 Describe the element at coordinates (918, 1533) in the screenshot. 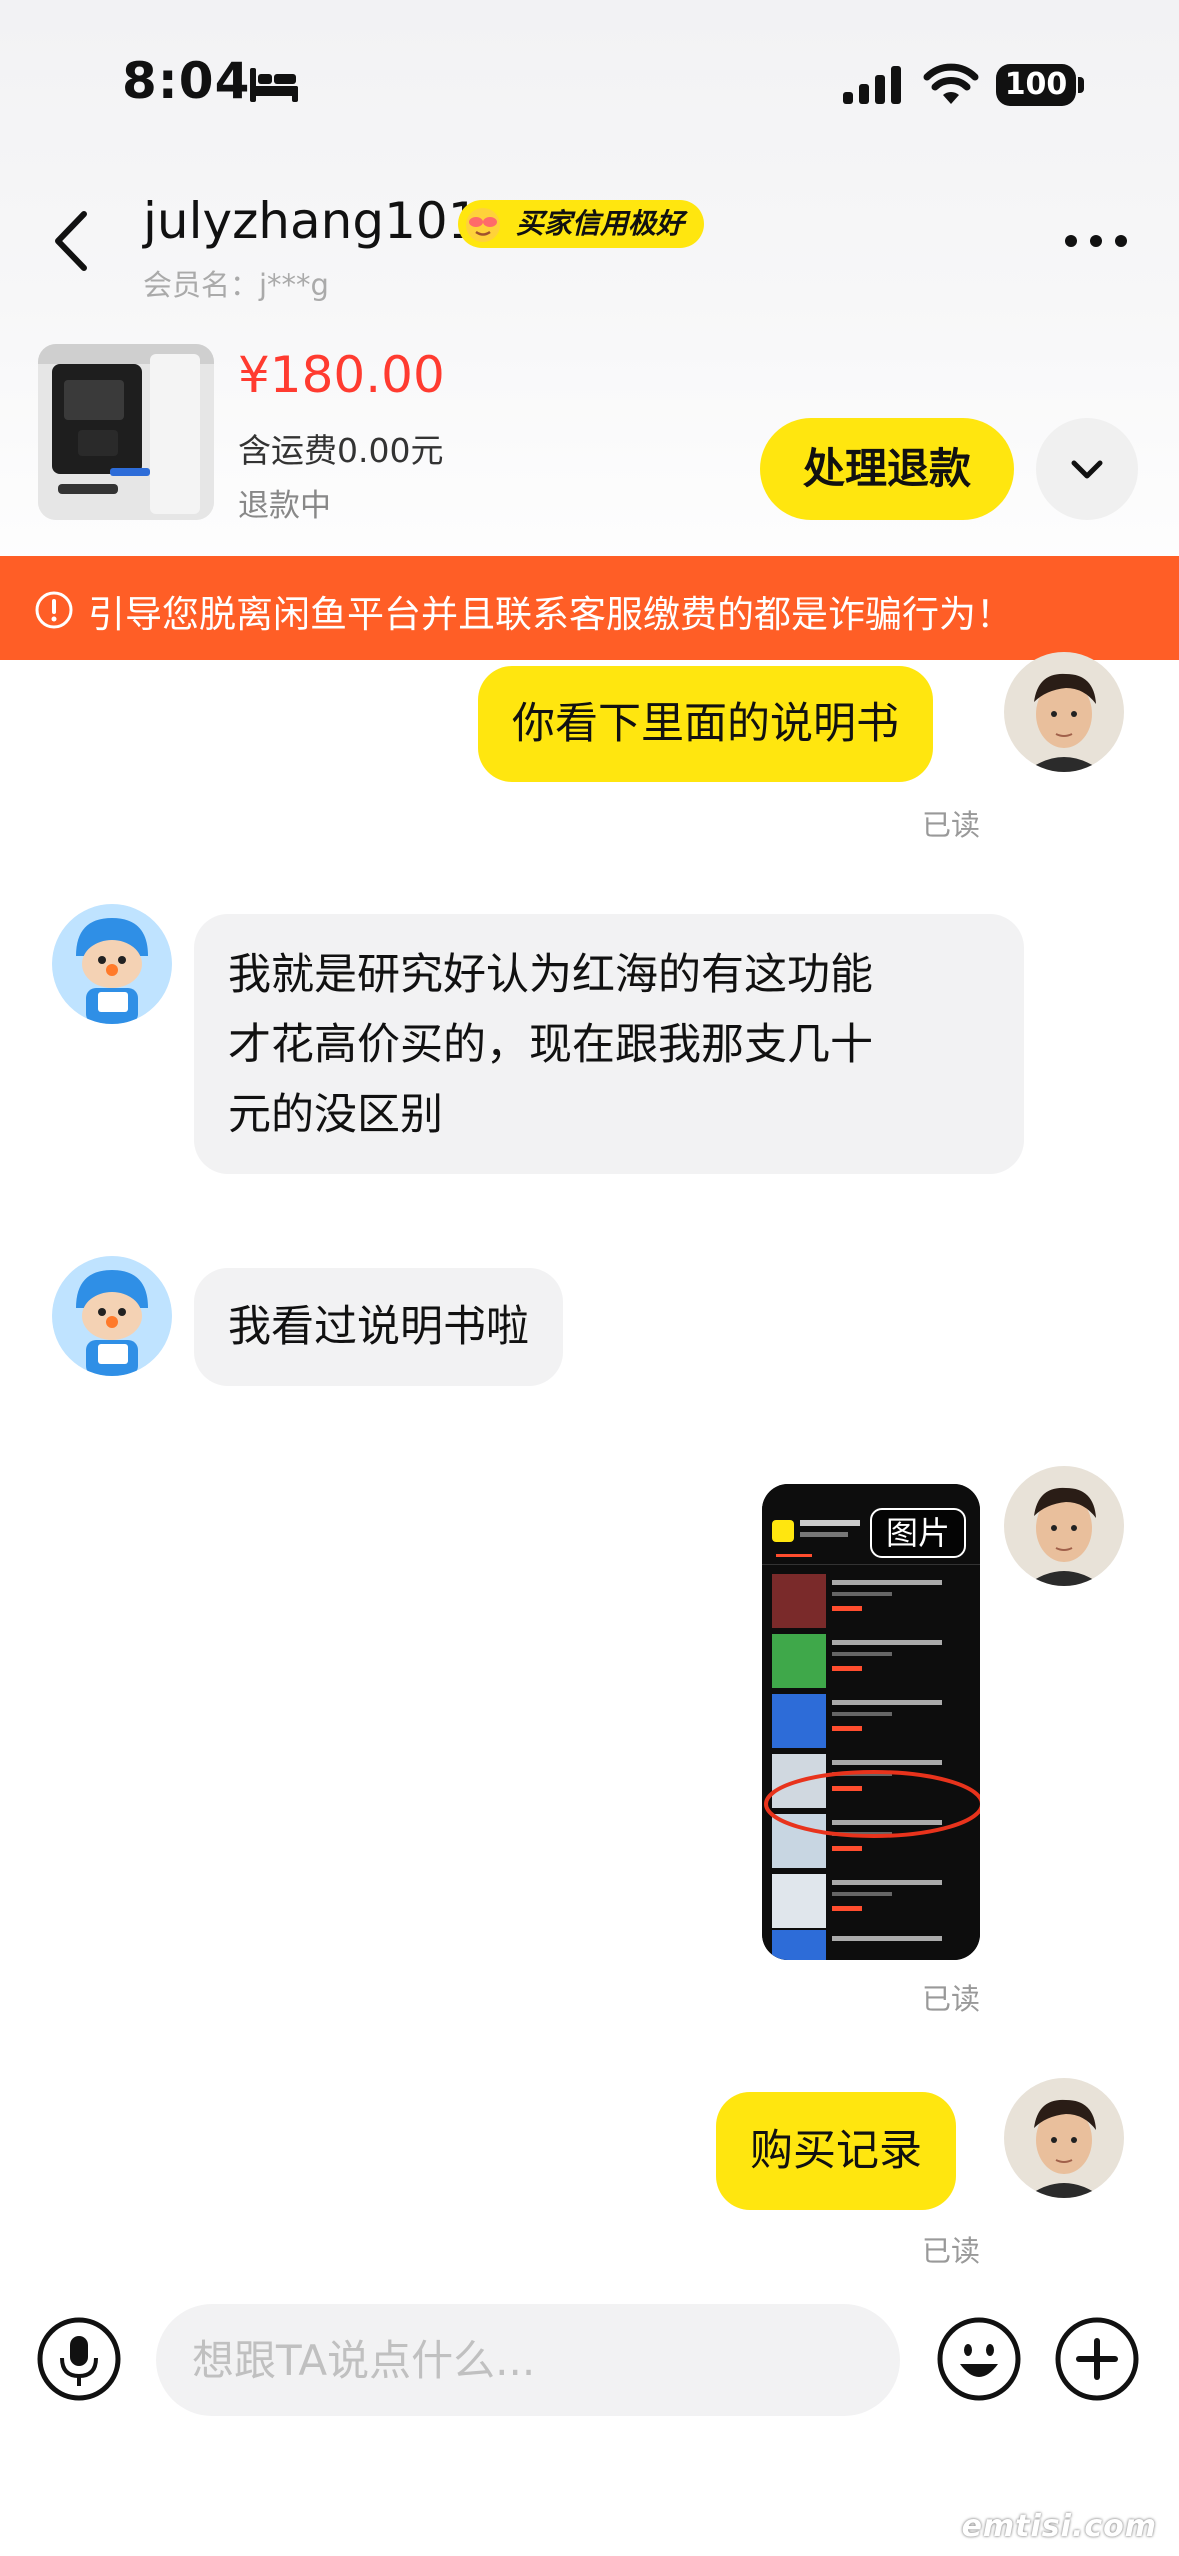

I see `image-label: 图片` at that location.